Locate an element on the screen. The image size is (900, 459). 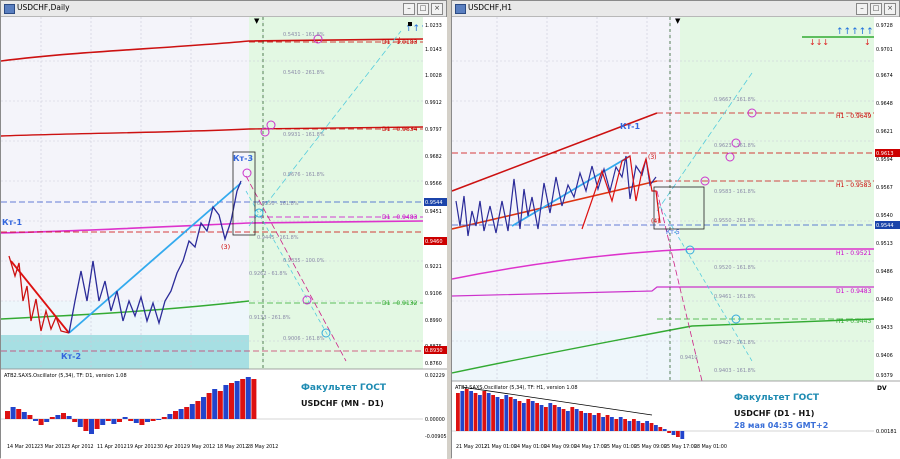
arrow-down-icon: ↓↓↓ is located at coordinates (819, 42).